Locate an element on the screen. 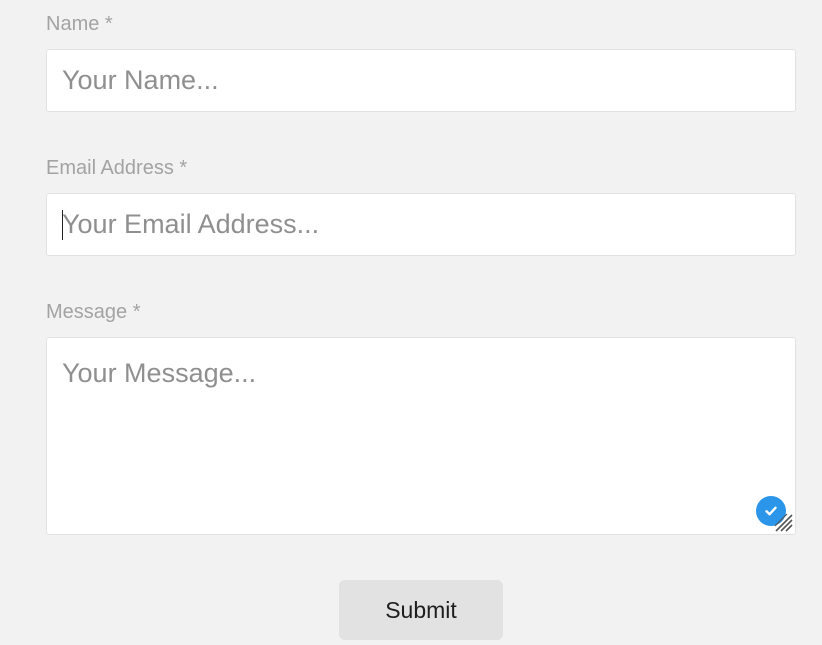  name-label: Name * is located at coordinates (79, 24).